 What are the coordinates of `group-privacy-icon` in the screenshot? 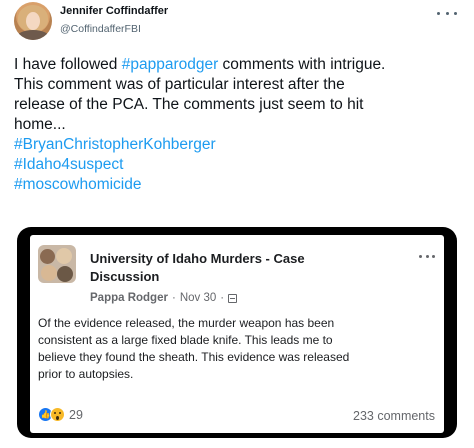 It's located at (233, 298).